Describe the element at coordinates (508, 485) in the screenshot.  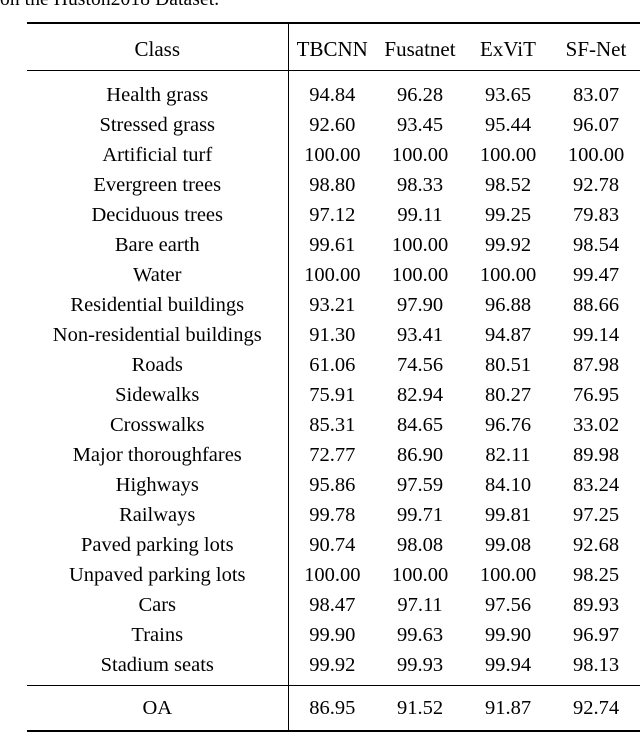
I see `cell-exvit: 84.10` at that location.